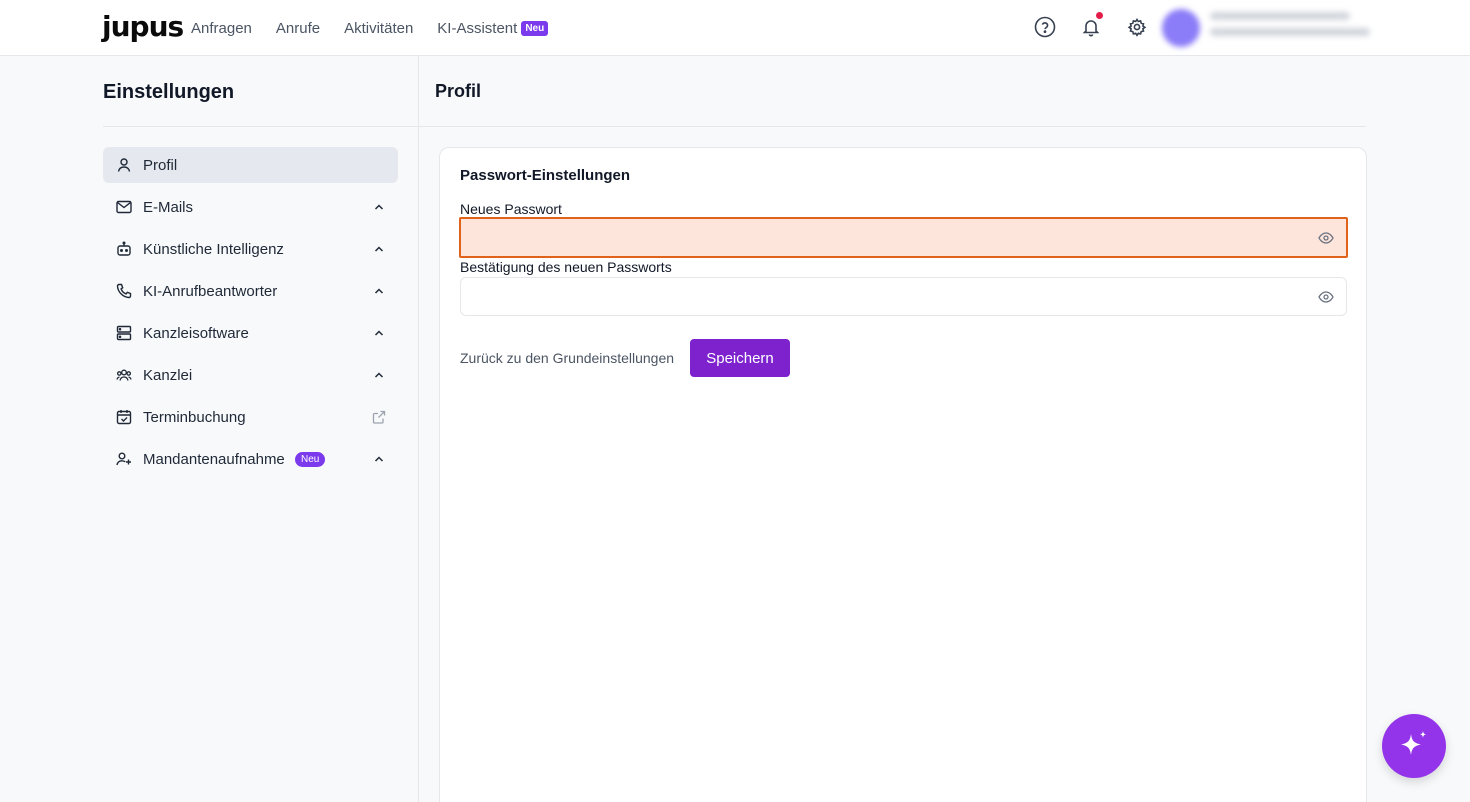 The image size is (1470, 802). I want to click on notification-dot, so click(1099, 15).